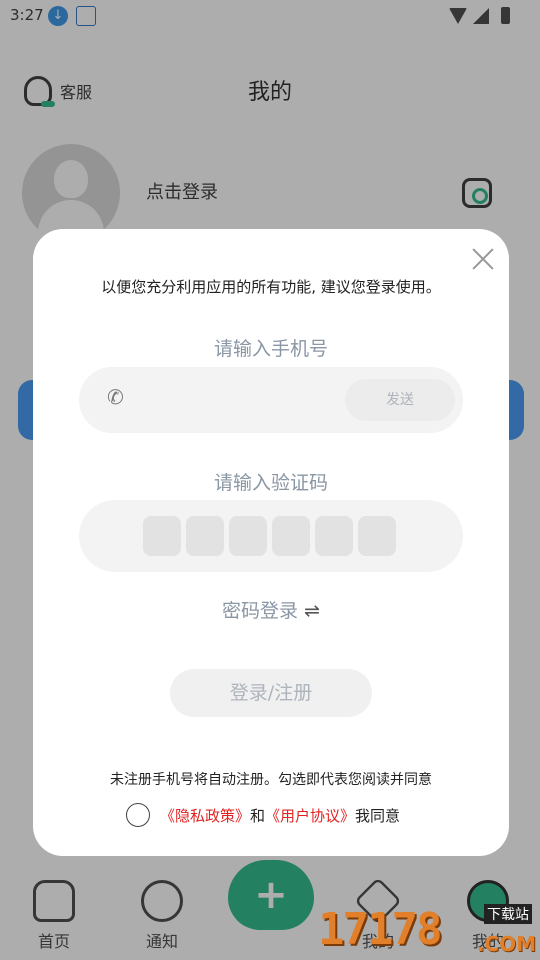 Image resolution: width=540 pixels, height=960 pixels. Describe the element at coordinates (271, 693) in the screenshot. I see `login-register-button: 登录/注册` at that location.